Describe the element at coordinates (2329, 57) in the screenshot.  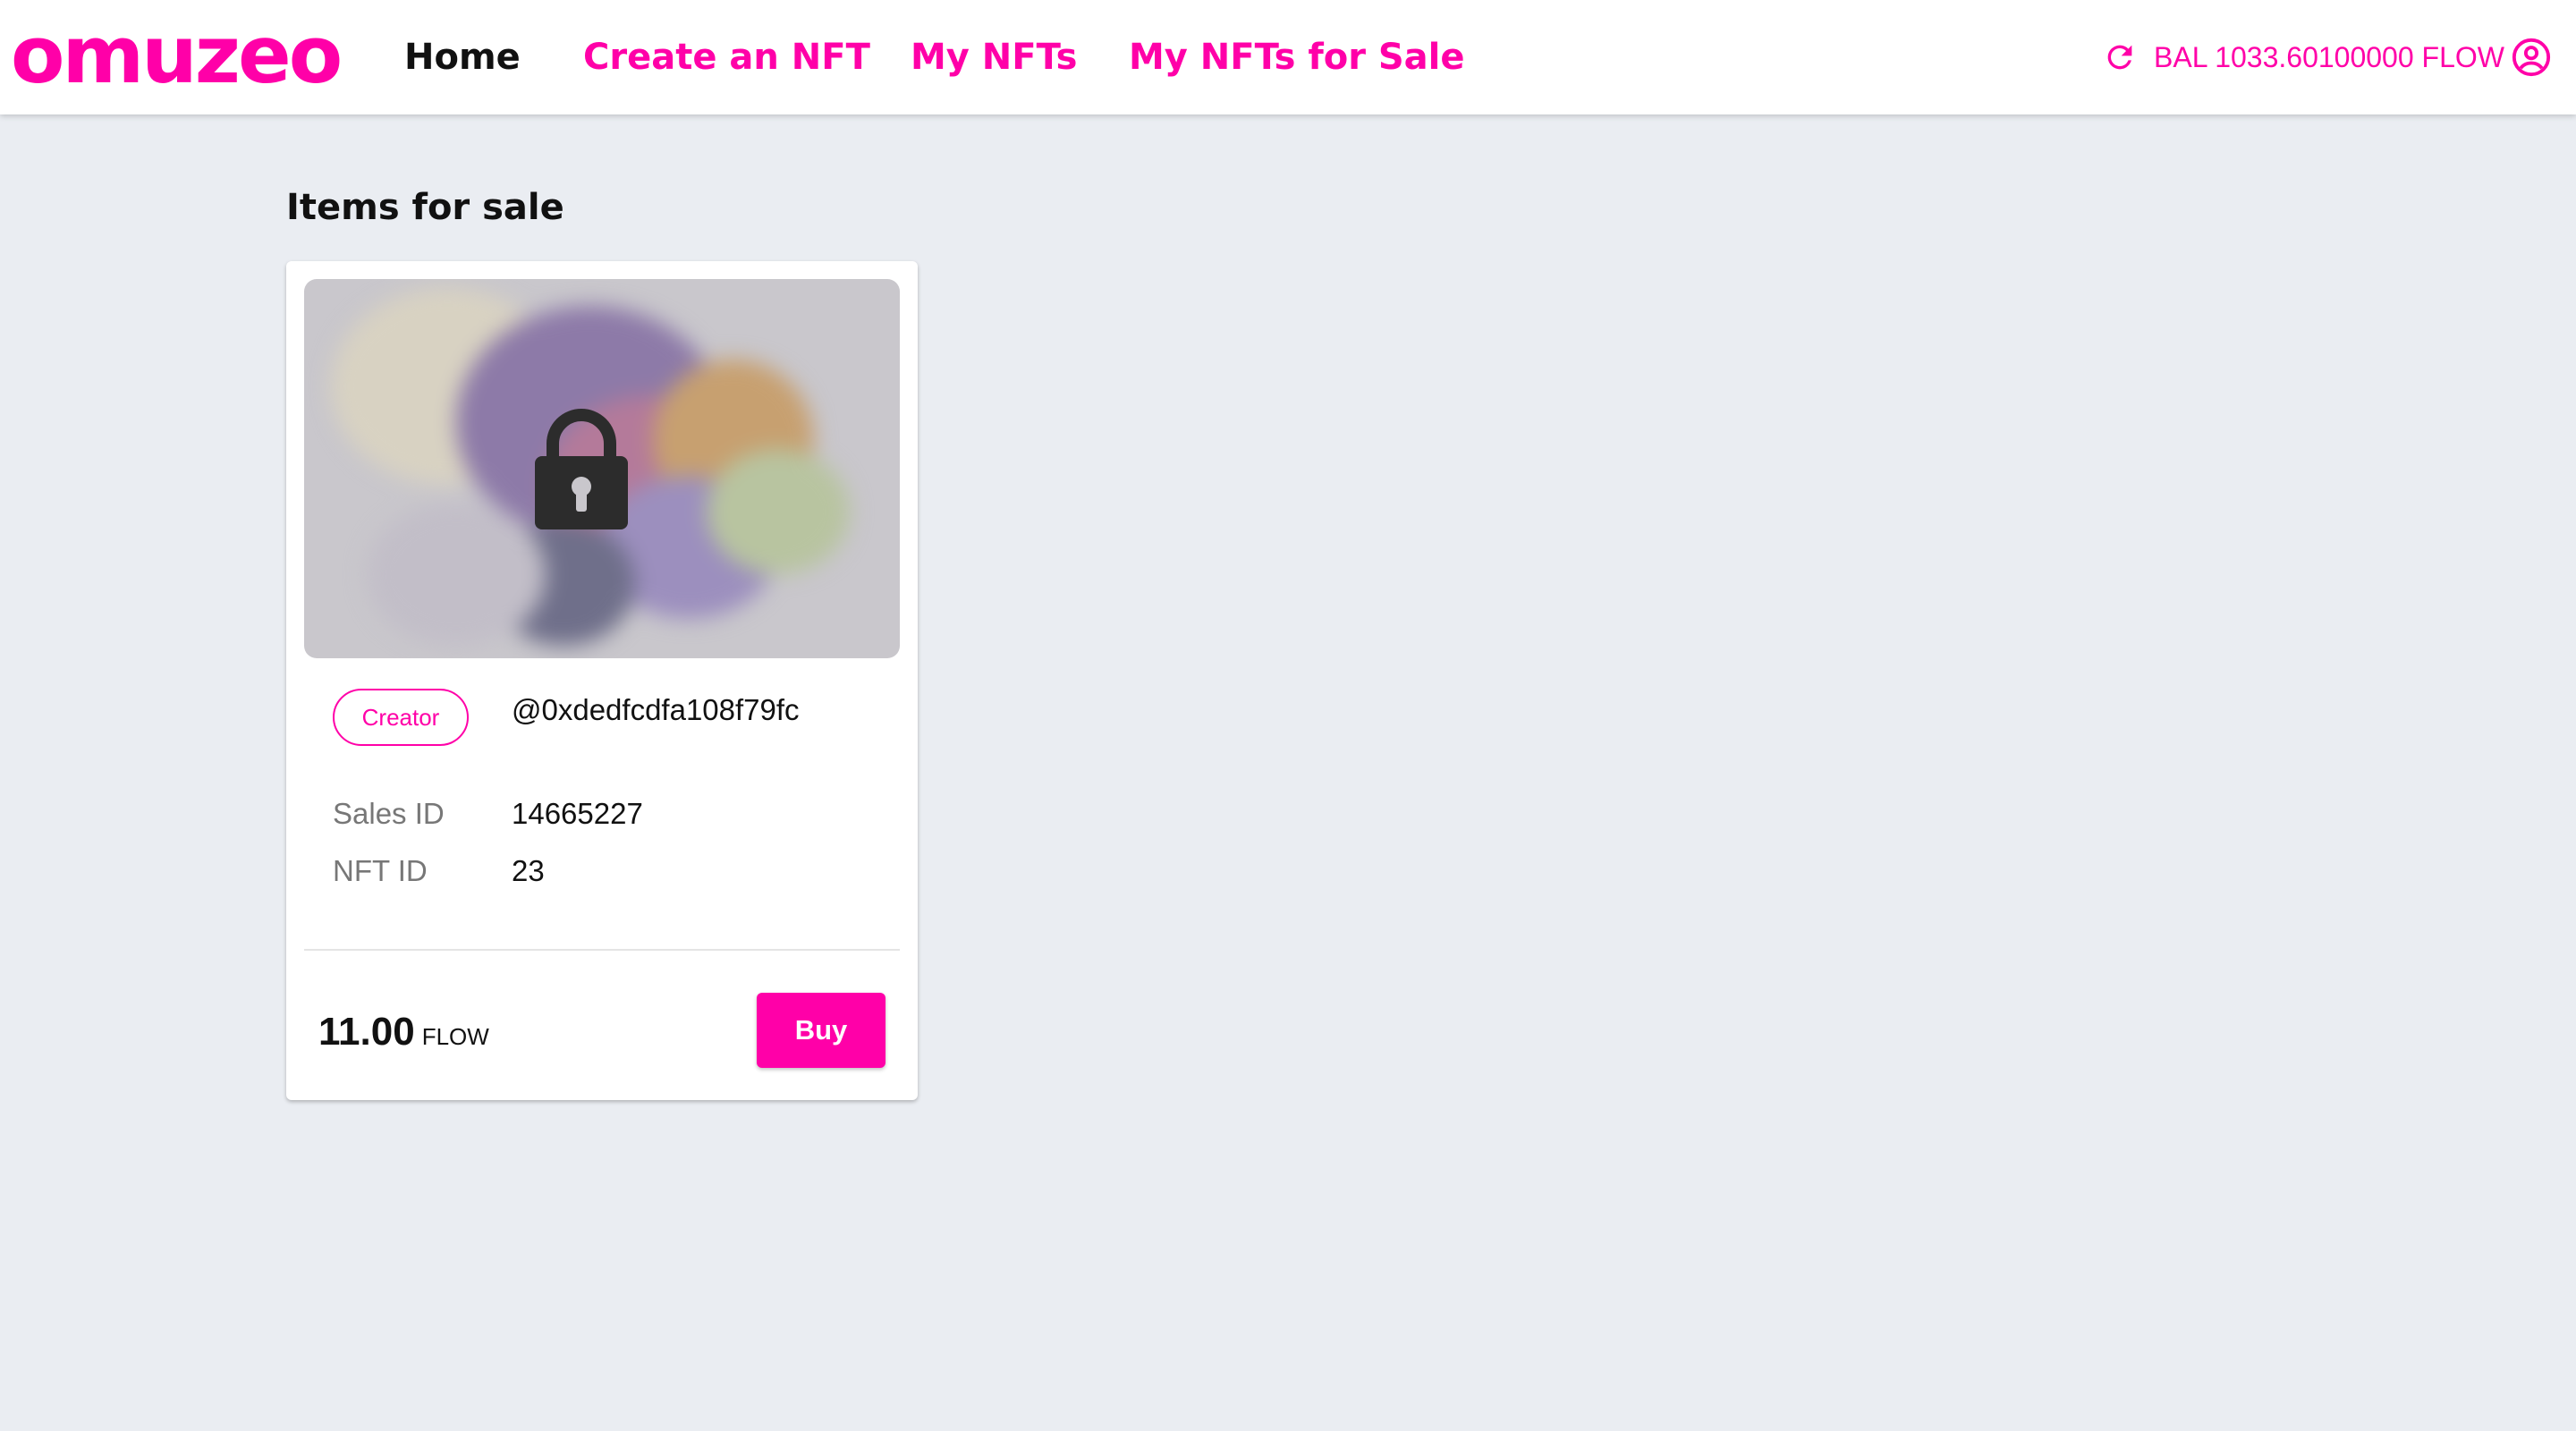
I see `wallet-balance: BAL 1033.60100000 FLOW` at that location.